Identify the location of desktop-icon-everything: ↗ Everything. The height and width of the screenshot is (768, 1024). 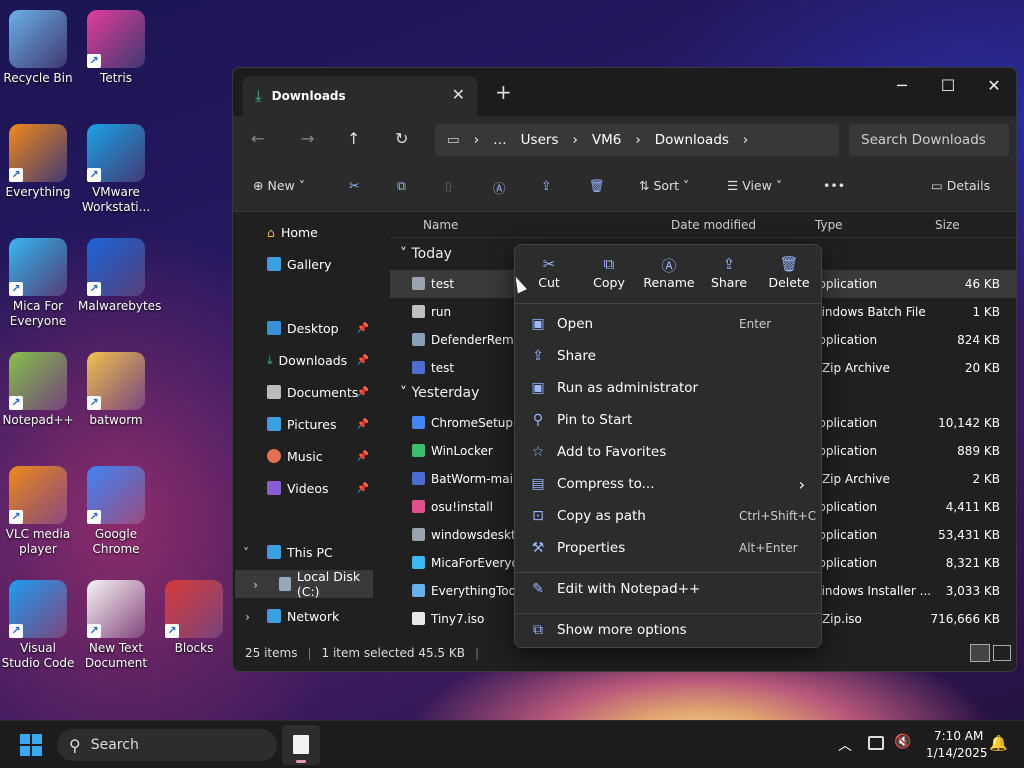
(38, 160).